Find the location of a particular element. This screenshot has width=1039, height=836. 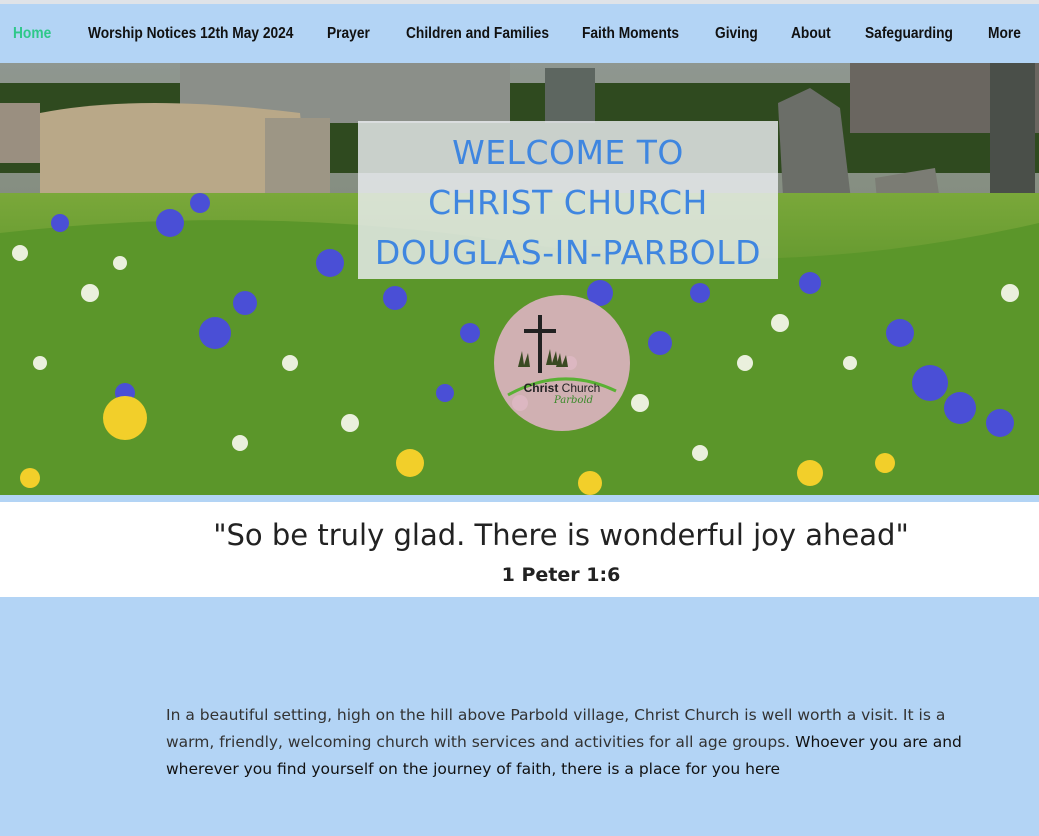

welcome-line-2: CHRIST CHURCH is located at coordinates (568, 202).